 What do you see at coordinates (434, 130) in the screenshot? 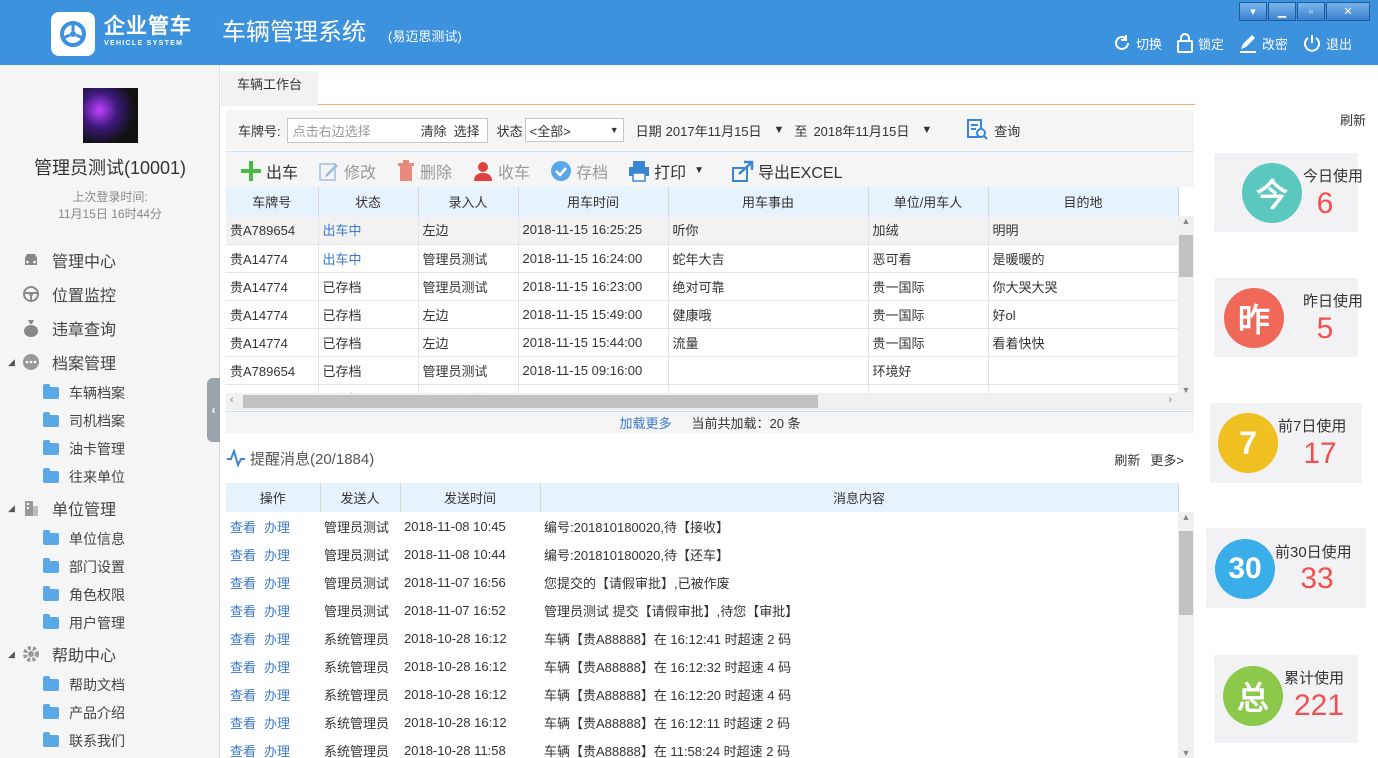
I see `clear-button: 清除` at bounding box center [434, 130].